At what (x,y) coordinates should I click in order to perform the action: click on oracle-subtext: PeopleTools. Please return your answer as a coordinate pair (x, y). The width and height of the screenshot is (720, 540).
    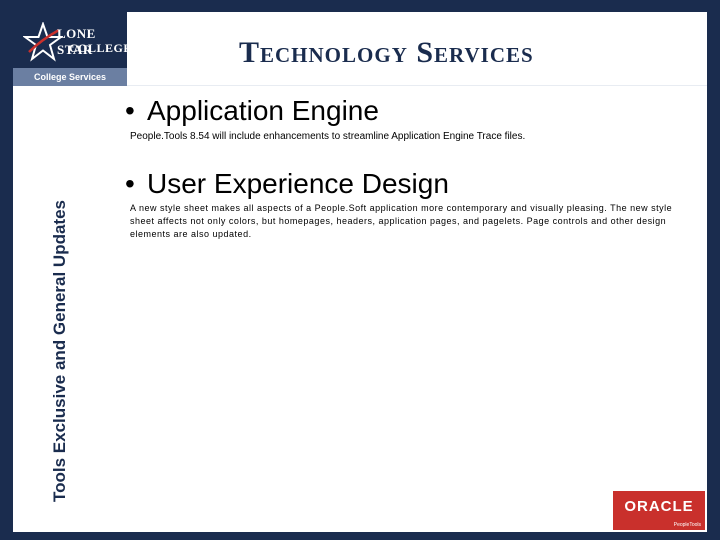
    Looking at the image, I should click on (687, 525).